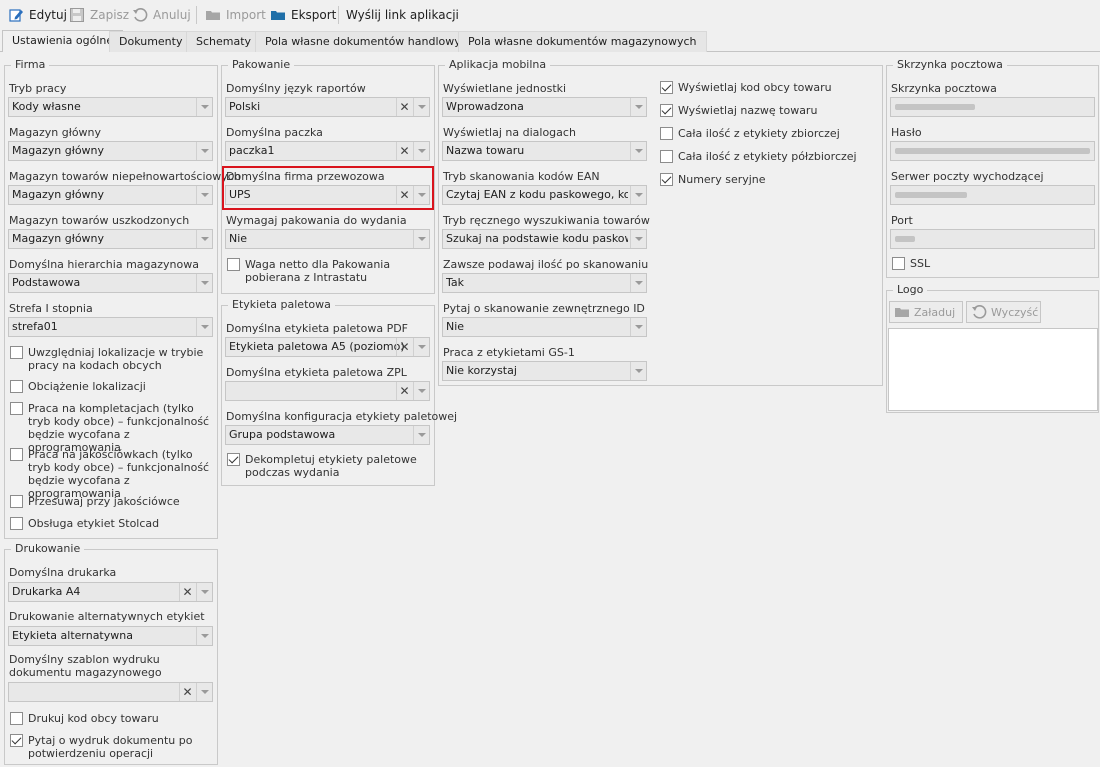 This screenshot has width=1100, height=767. Describe the element at coordinates (926, 312) in the screenshot. I see `load-logo-button: Załaduj` at that location.